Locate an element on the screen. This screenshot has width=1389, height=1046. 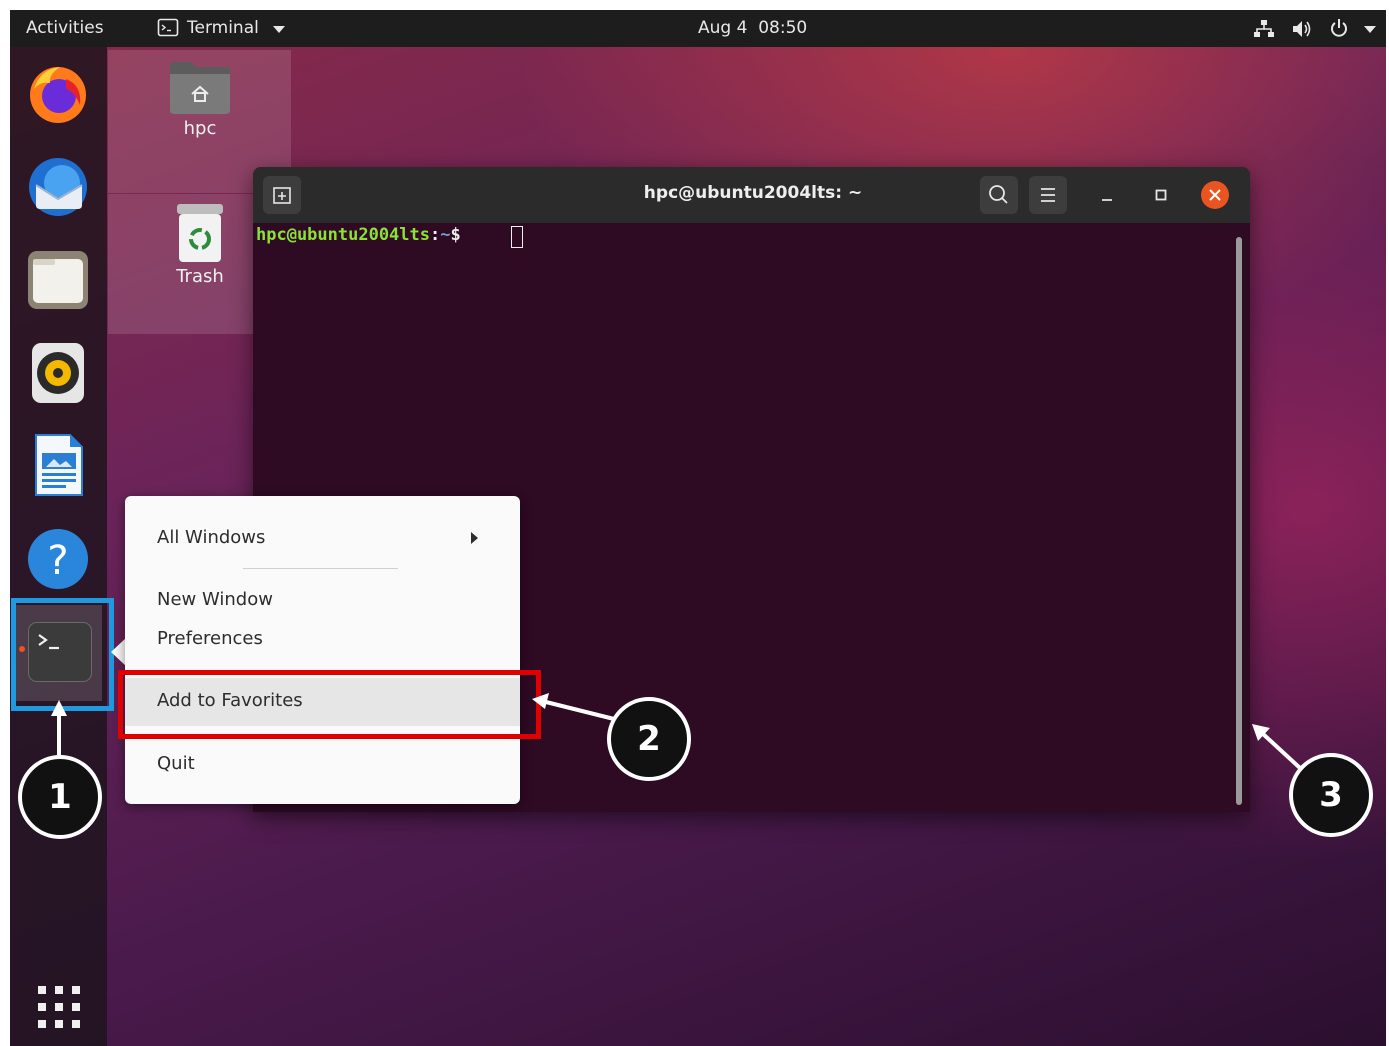
prompt-user-host: hpc@ubuntu2004lts is located at coordinates (343, 235).